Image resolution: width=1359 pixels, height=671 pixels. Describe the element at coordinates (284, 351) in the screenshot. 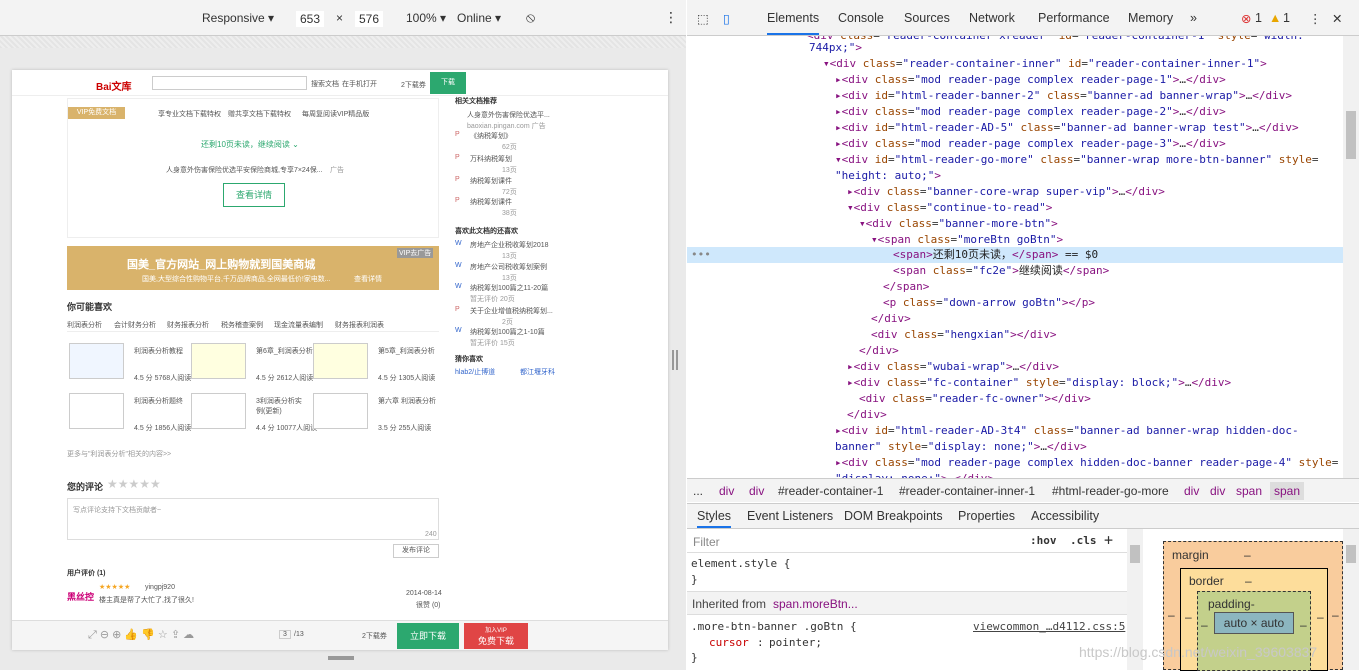

I see `card-title: 第6章_利润表分析` at that location.